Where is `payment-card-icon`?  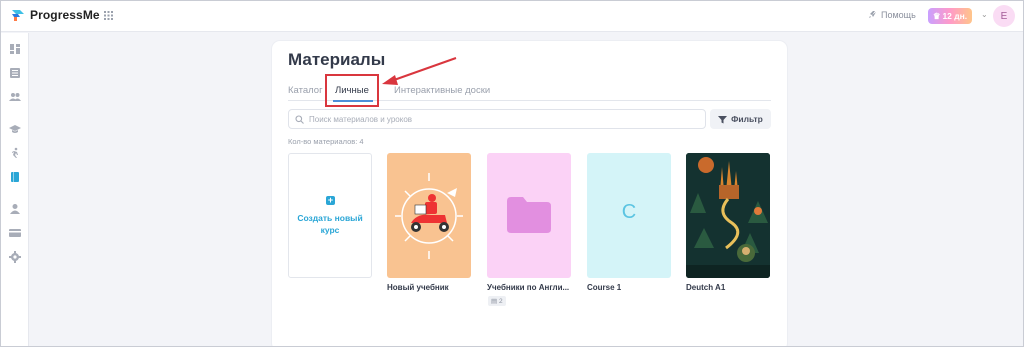 payment-card-icon is located at coordinates (15, 233).